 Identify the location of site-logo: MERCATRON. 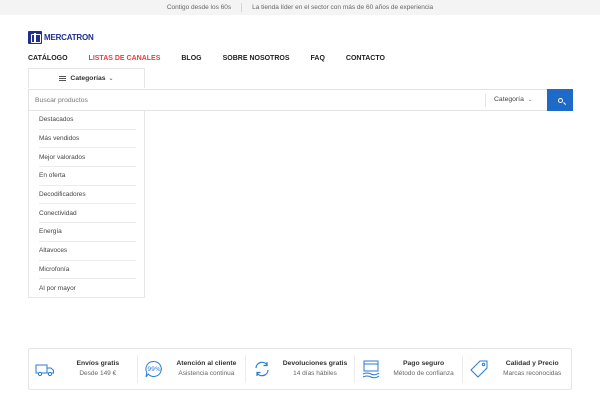
(61, 37).